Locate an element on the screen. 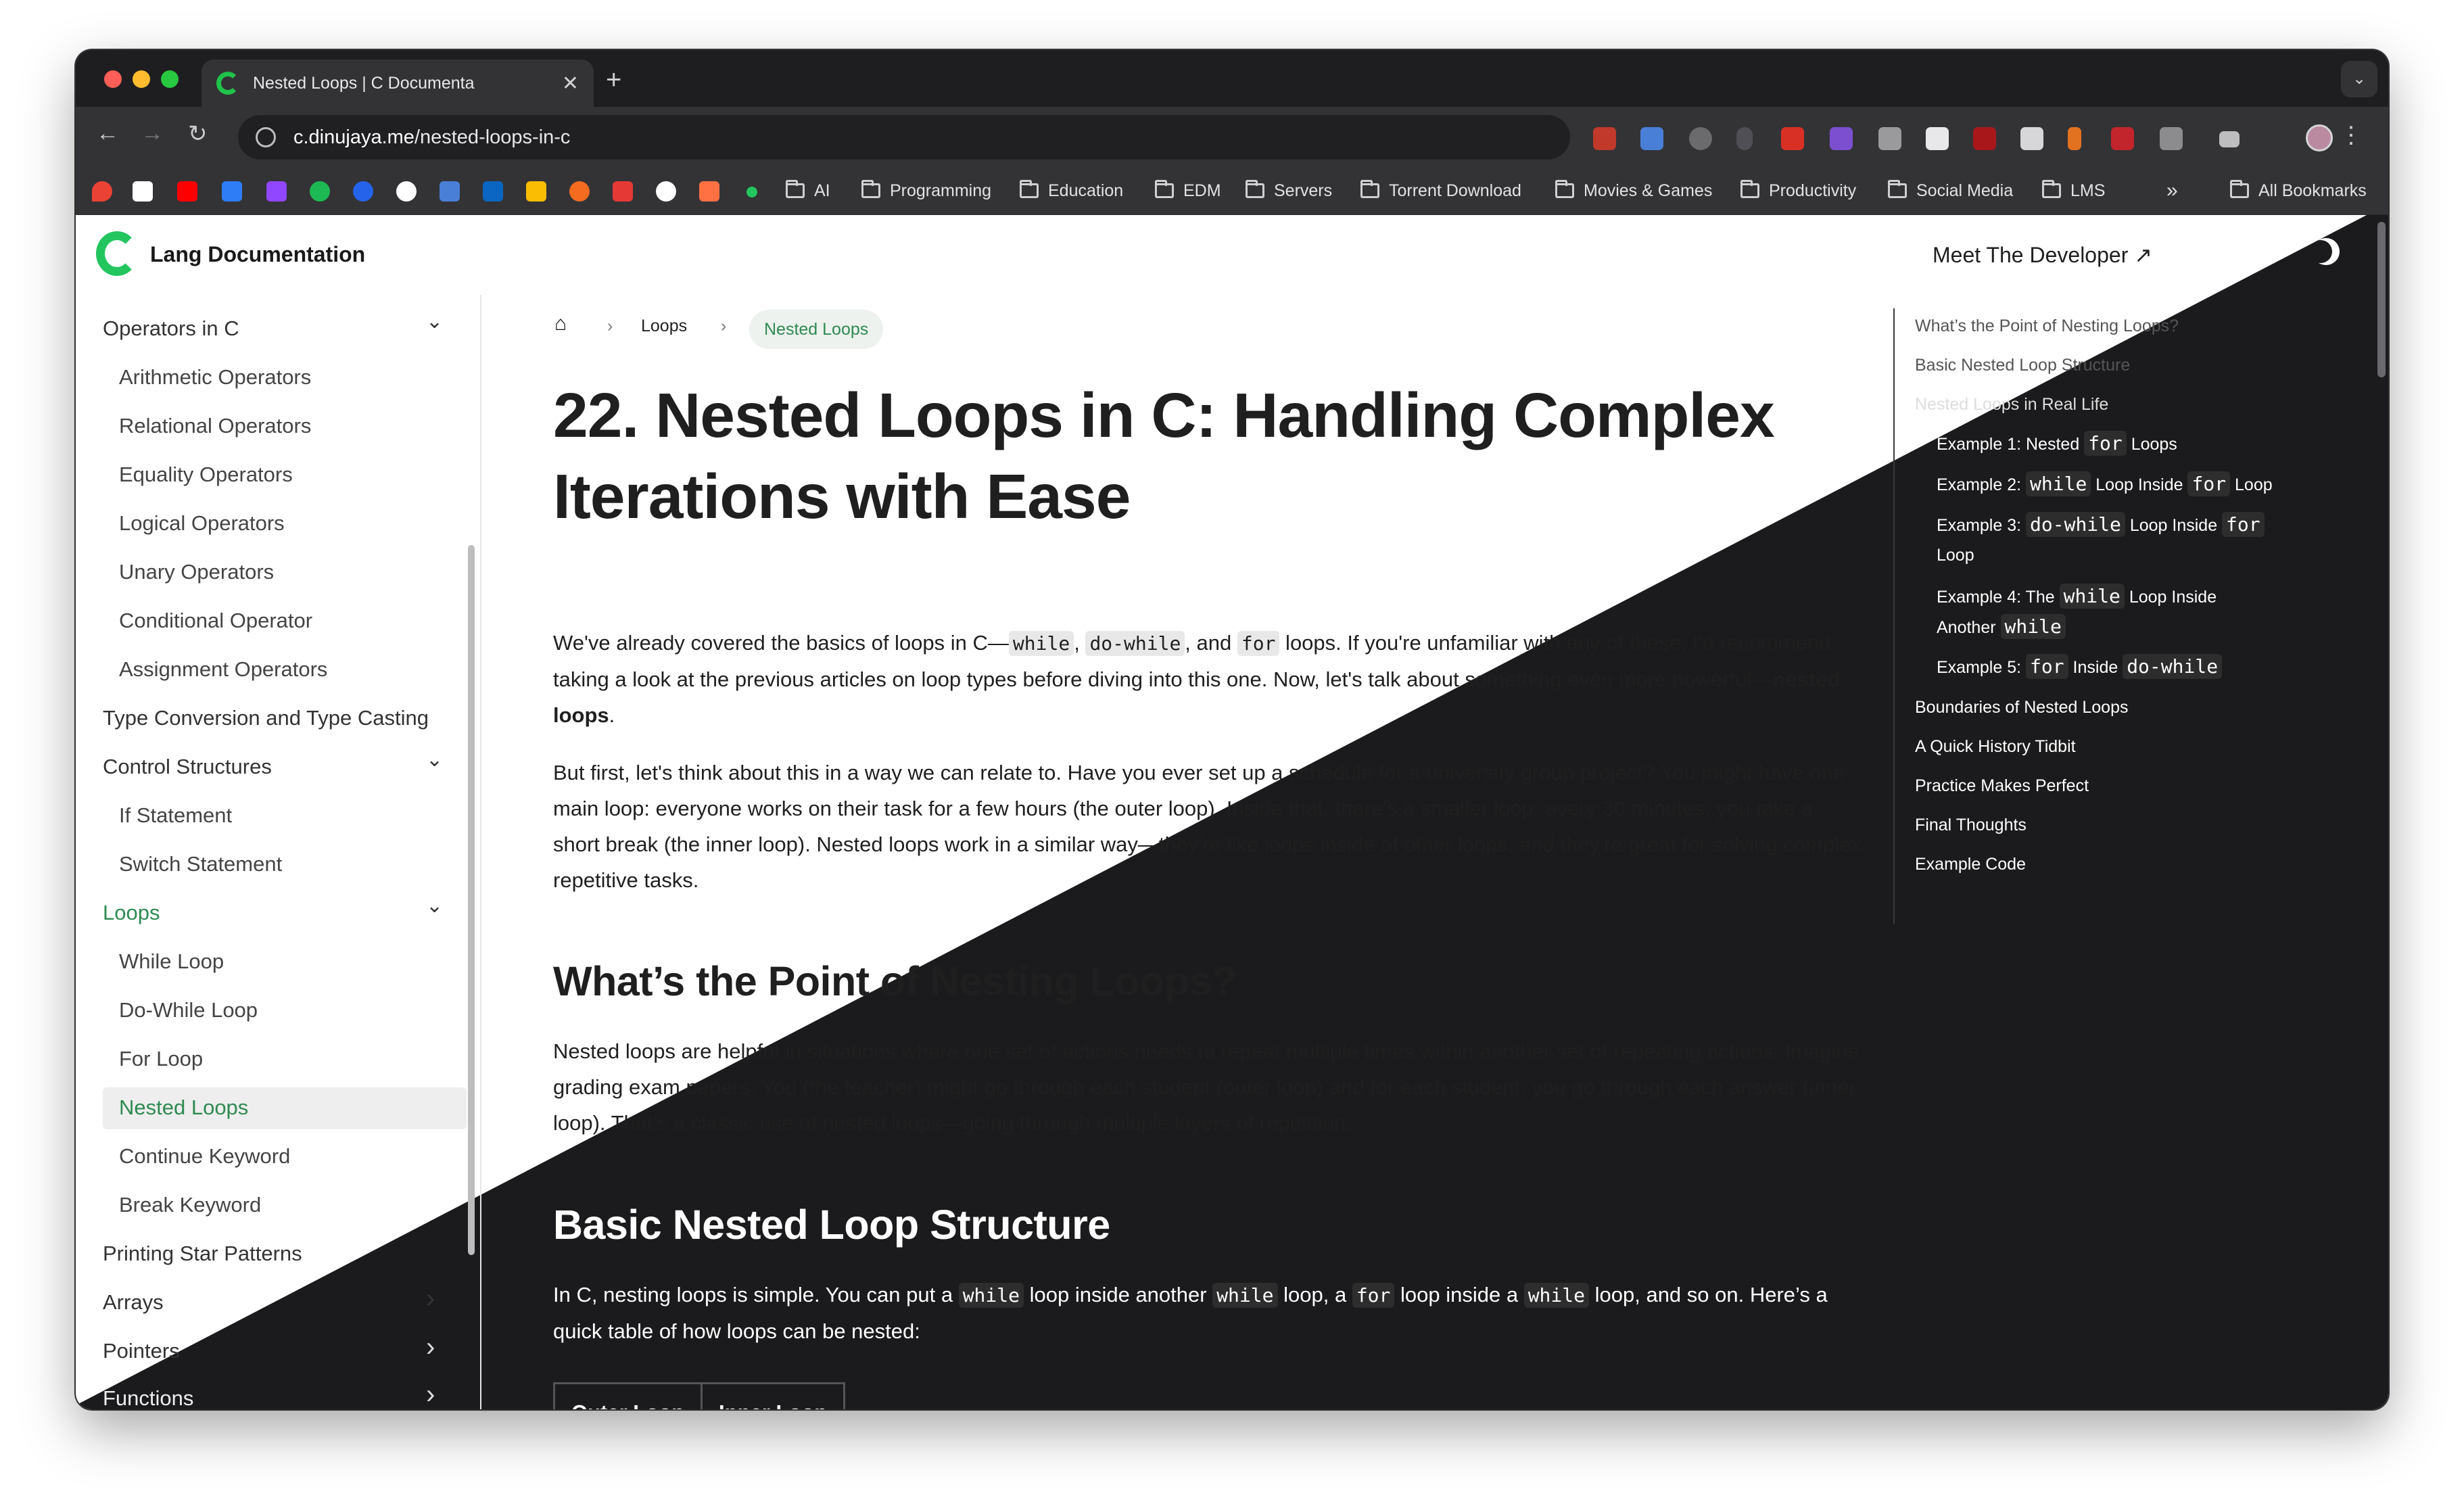 This screenshot has height=1508, width=2464. sidebar-item-unary: Unary Operators is located at coordinates (196, 572).